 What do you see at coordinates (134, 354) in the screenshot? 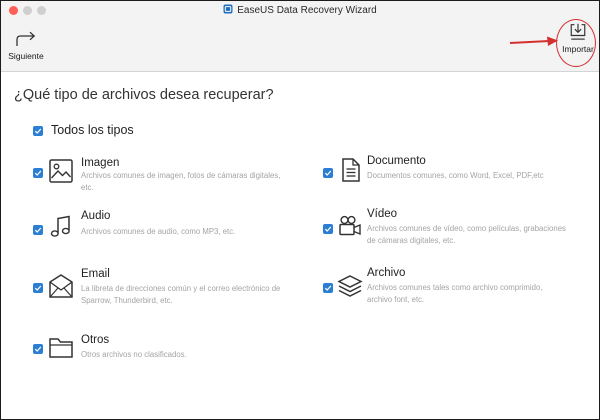
I see `type-desc-others: Otros archivos no clasificados.` at bounding box center [134, 354].